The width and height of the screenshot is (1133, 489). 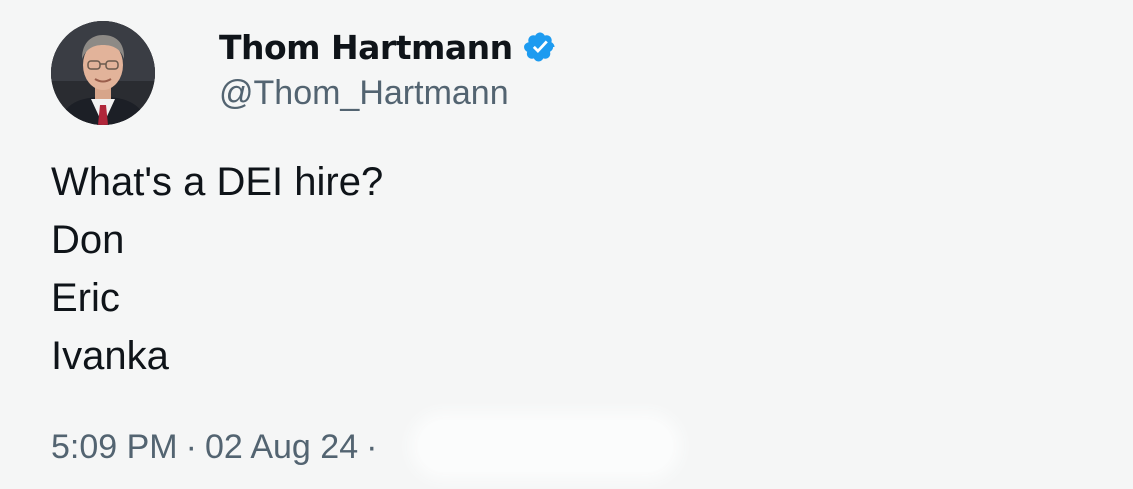 What do you see at coordinates (540, 47) in the screenshot?
I see `verified-badge-icon` at bounding box center [540, 47].